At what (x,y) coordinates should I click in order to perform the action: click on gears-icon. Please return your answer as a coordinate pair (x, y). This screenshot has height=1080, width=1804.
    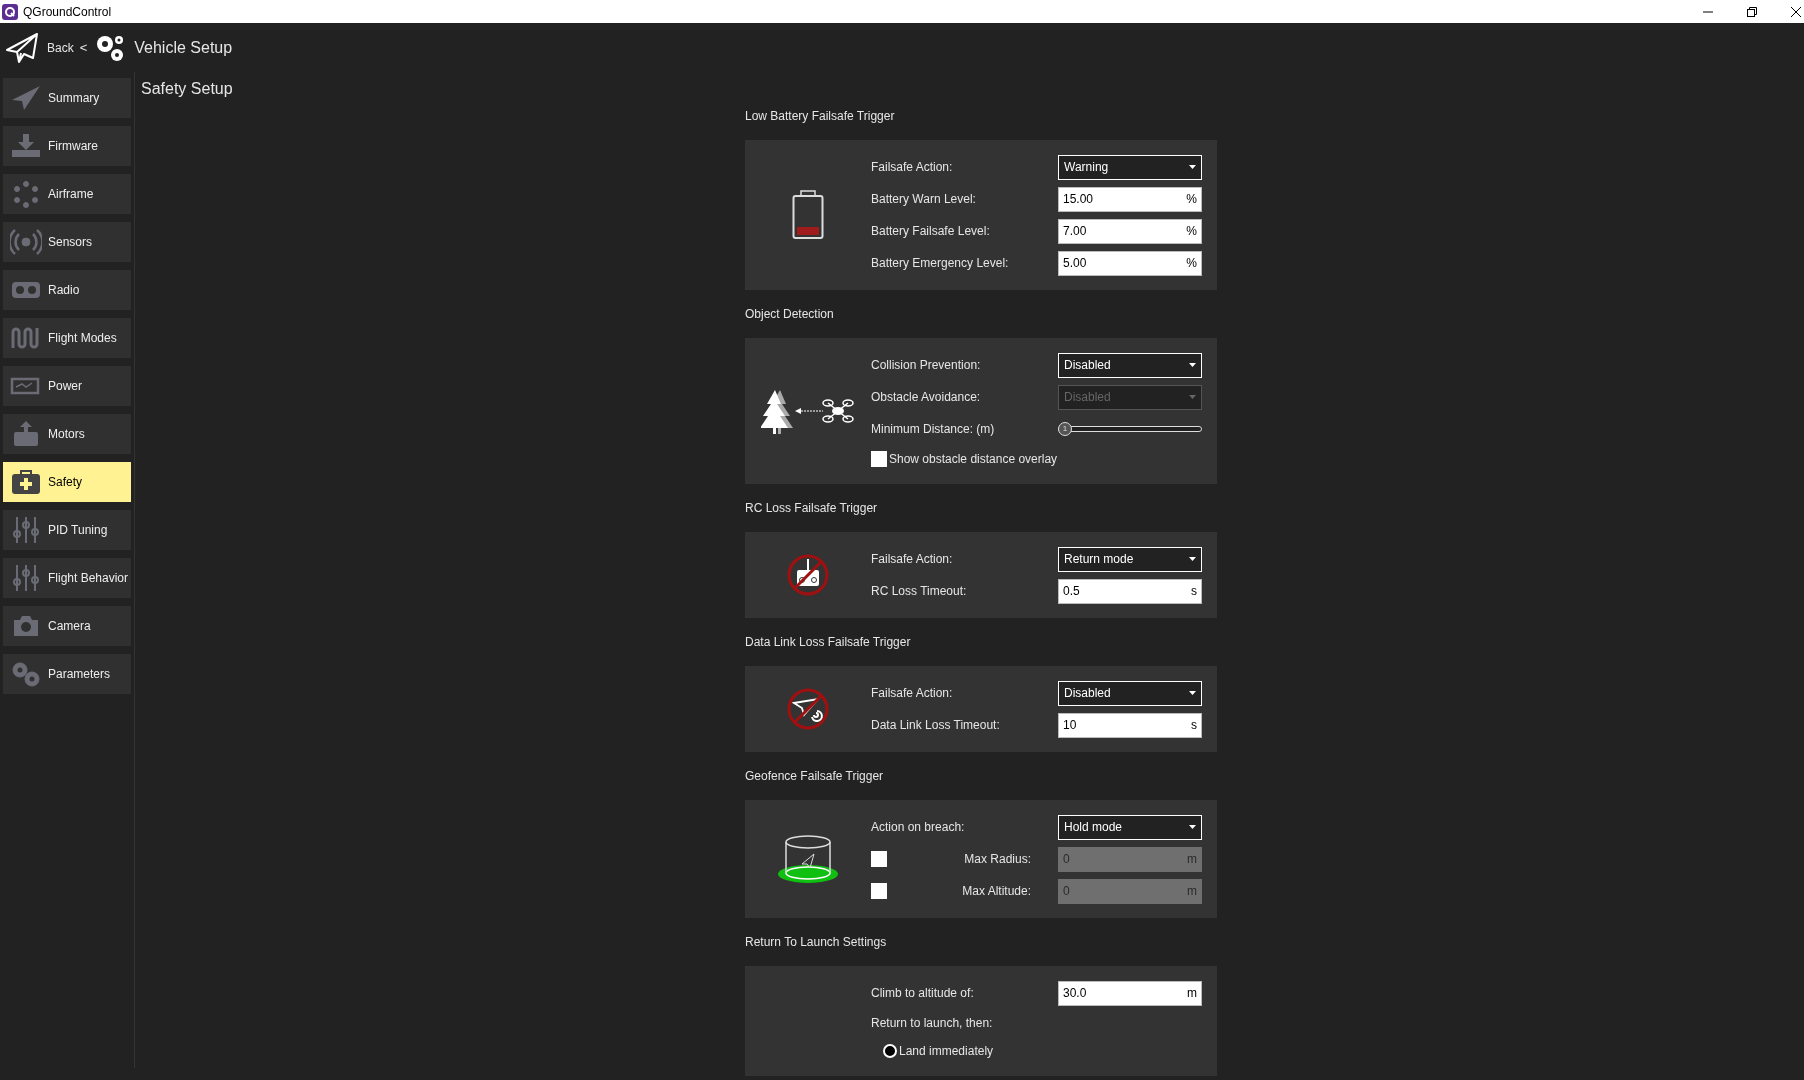
    Looking at the image, I should click on (26, 674).